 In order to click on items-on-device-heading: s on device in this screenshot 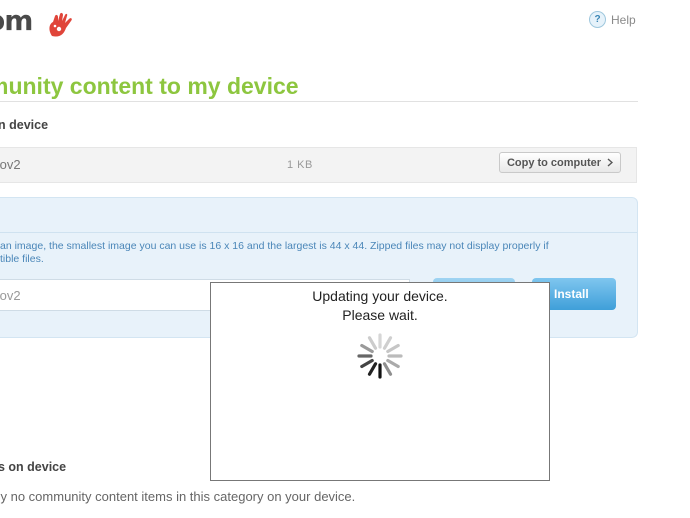, I will do `click(33, 467)`.